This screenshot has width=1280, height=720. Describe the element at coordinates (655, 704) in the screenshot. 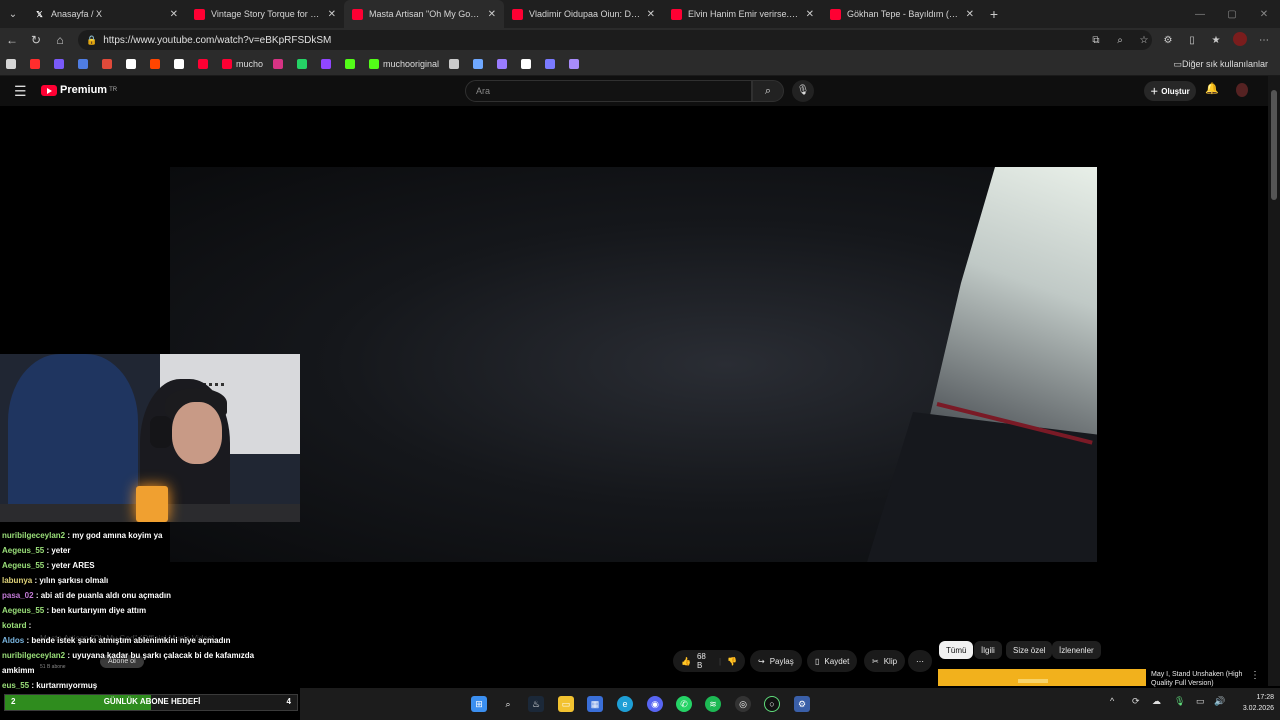

I see `discord-icon: ◉` at that location.